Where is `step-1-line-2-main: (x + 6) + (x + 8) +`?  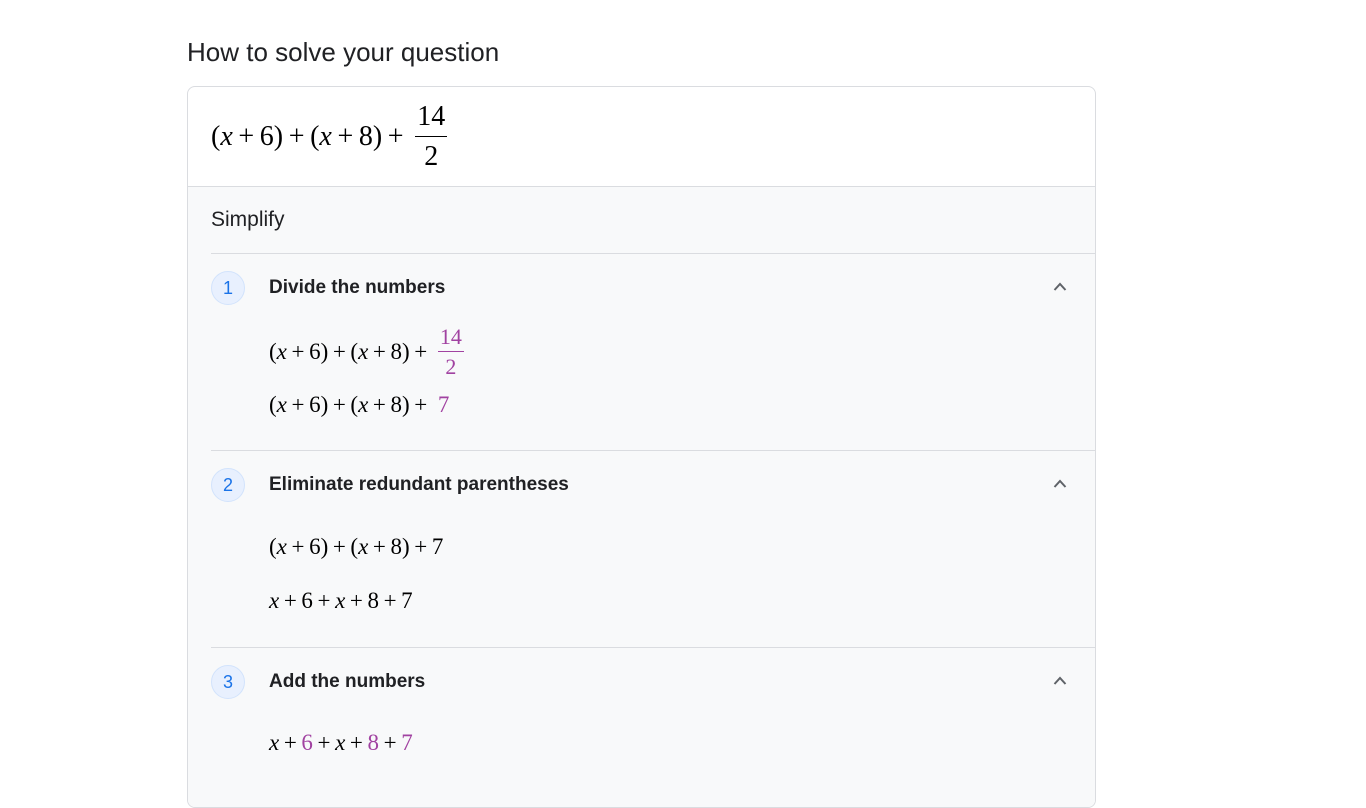 step-1-line-2-main: (x + 6) + (x + 8) + is located at coordinates (350, 404).